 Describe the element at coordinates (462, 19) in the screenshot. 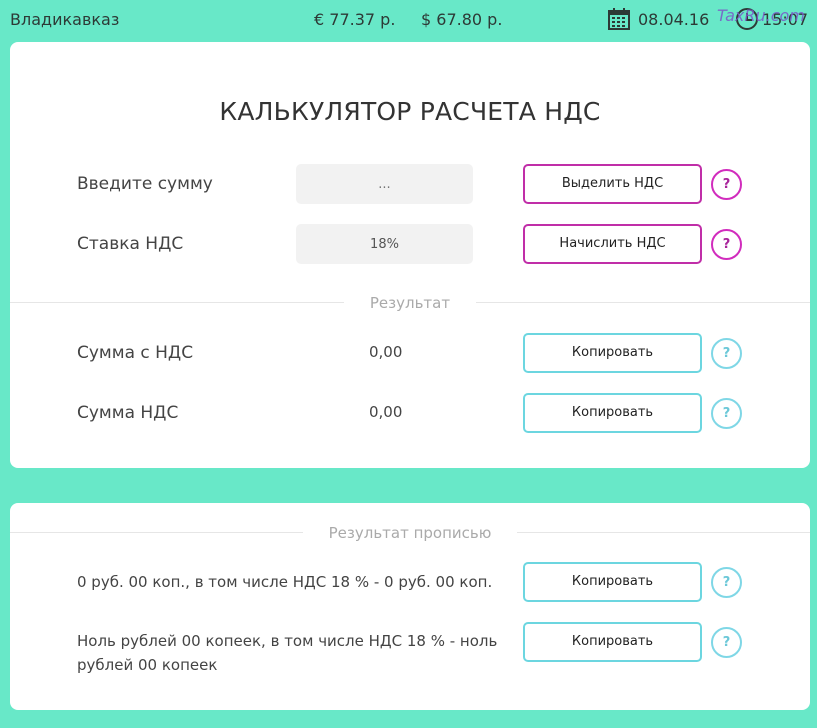

I see `dollar-rate: $ 67.80 р.` at that location.